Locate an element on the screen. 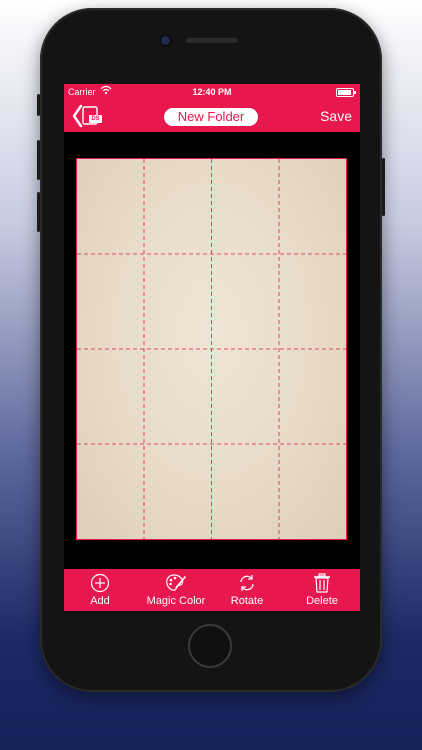 This screenshot has height=750, width=422. navigation-bar: DS New Folder Save is located at coordinates (212, 116).